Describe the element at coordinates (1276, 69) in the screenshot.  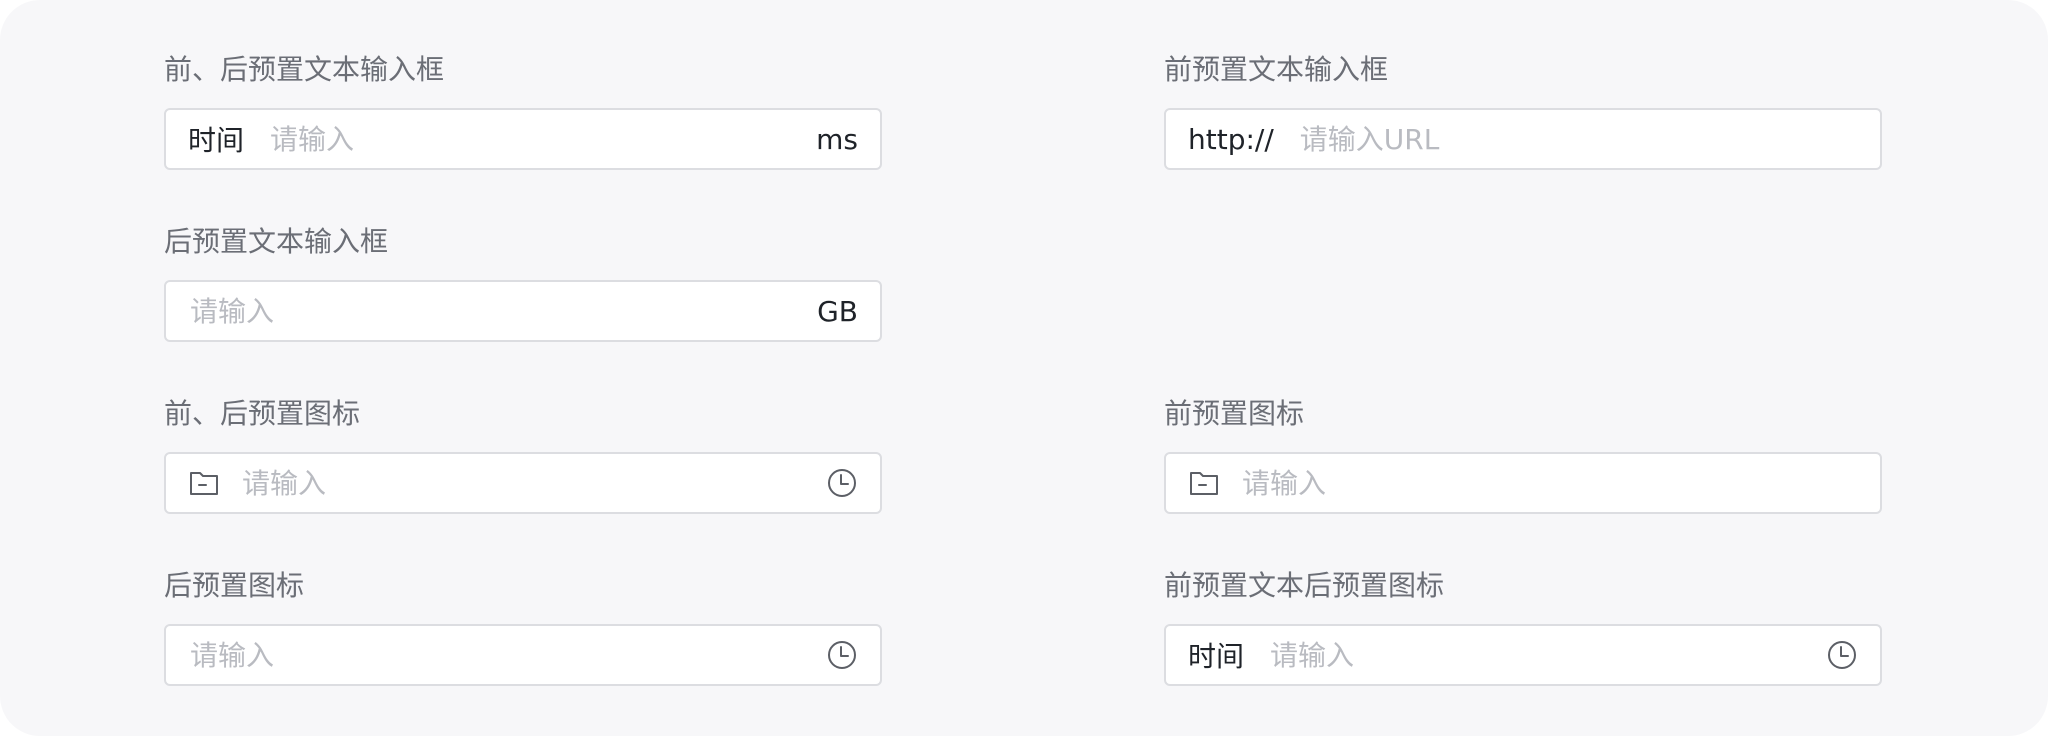
I see `field-label: 前预置文本输入框` at that location.